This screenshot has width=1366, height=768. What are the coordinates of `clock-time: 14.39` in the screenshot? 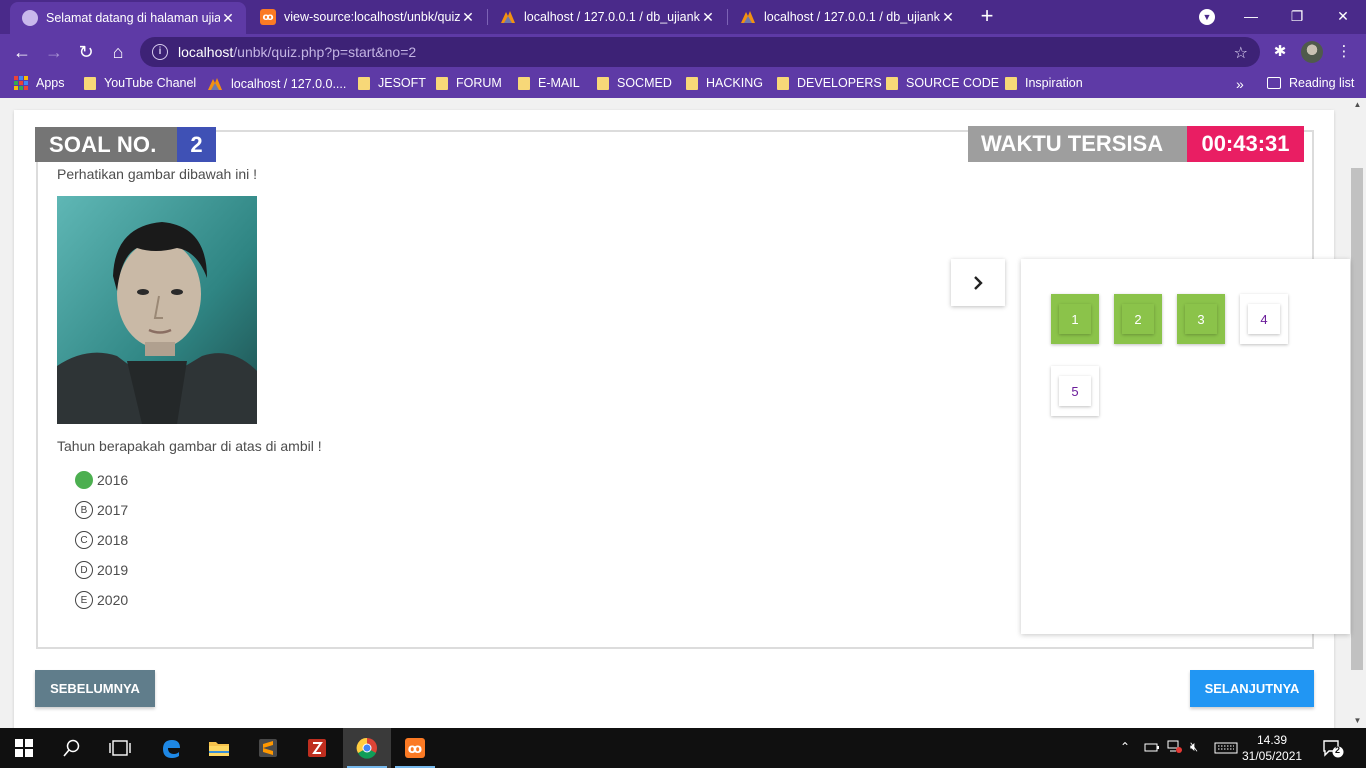 It's located at (1272, 740).